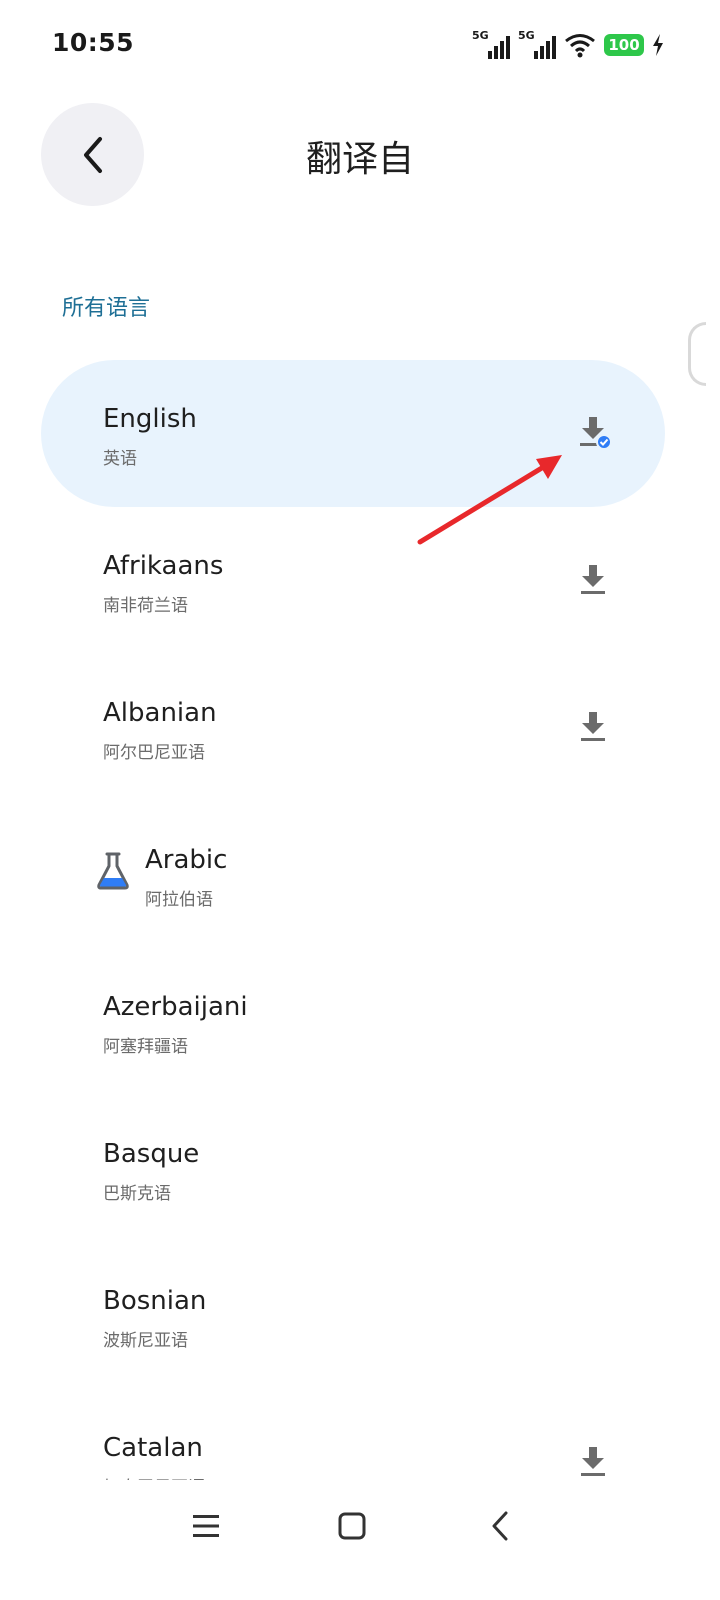  What do you see at coordinates (145, 606) in the screenshot?
I see `language-native-name: 南非荷兰语` at bounding box center [145, 606].